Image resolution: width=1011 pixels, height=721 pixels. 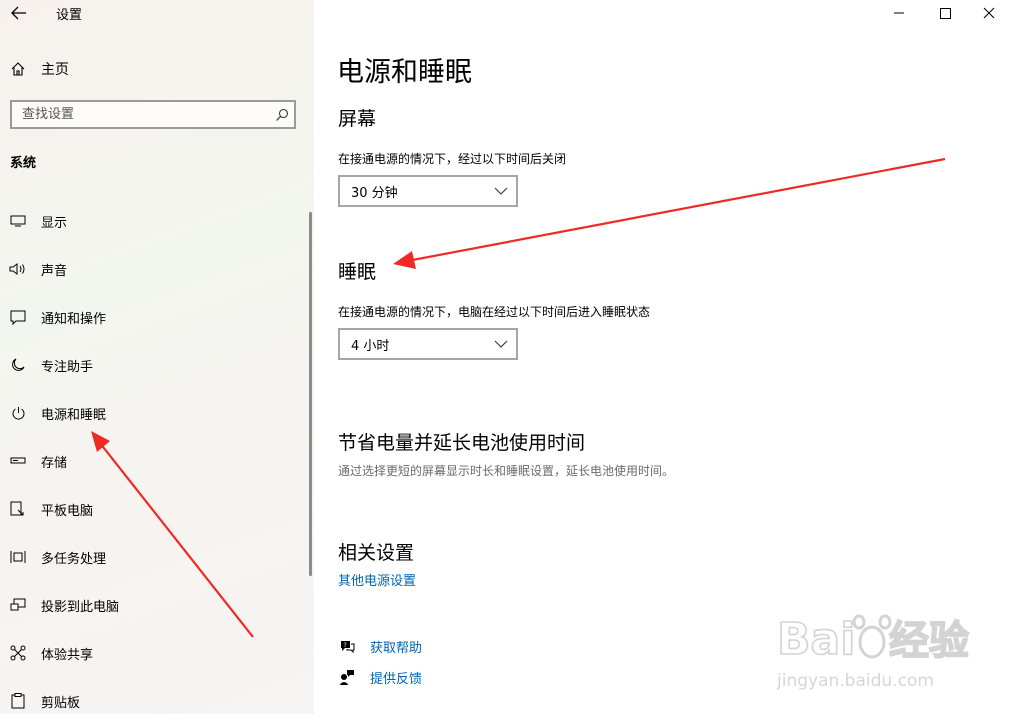 I want to click on minimize-icon, so click(x=899, y=13).